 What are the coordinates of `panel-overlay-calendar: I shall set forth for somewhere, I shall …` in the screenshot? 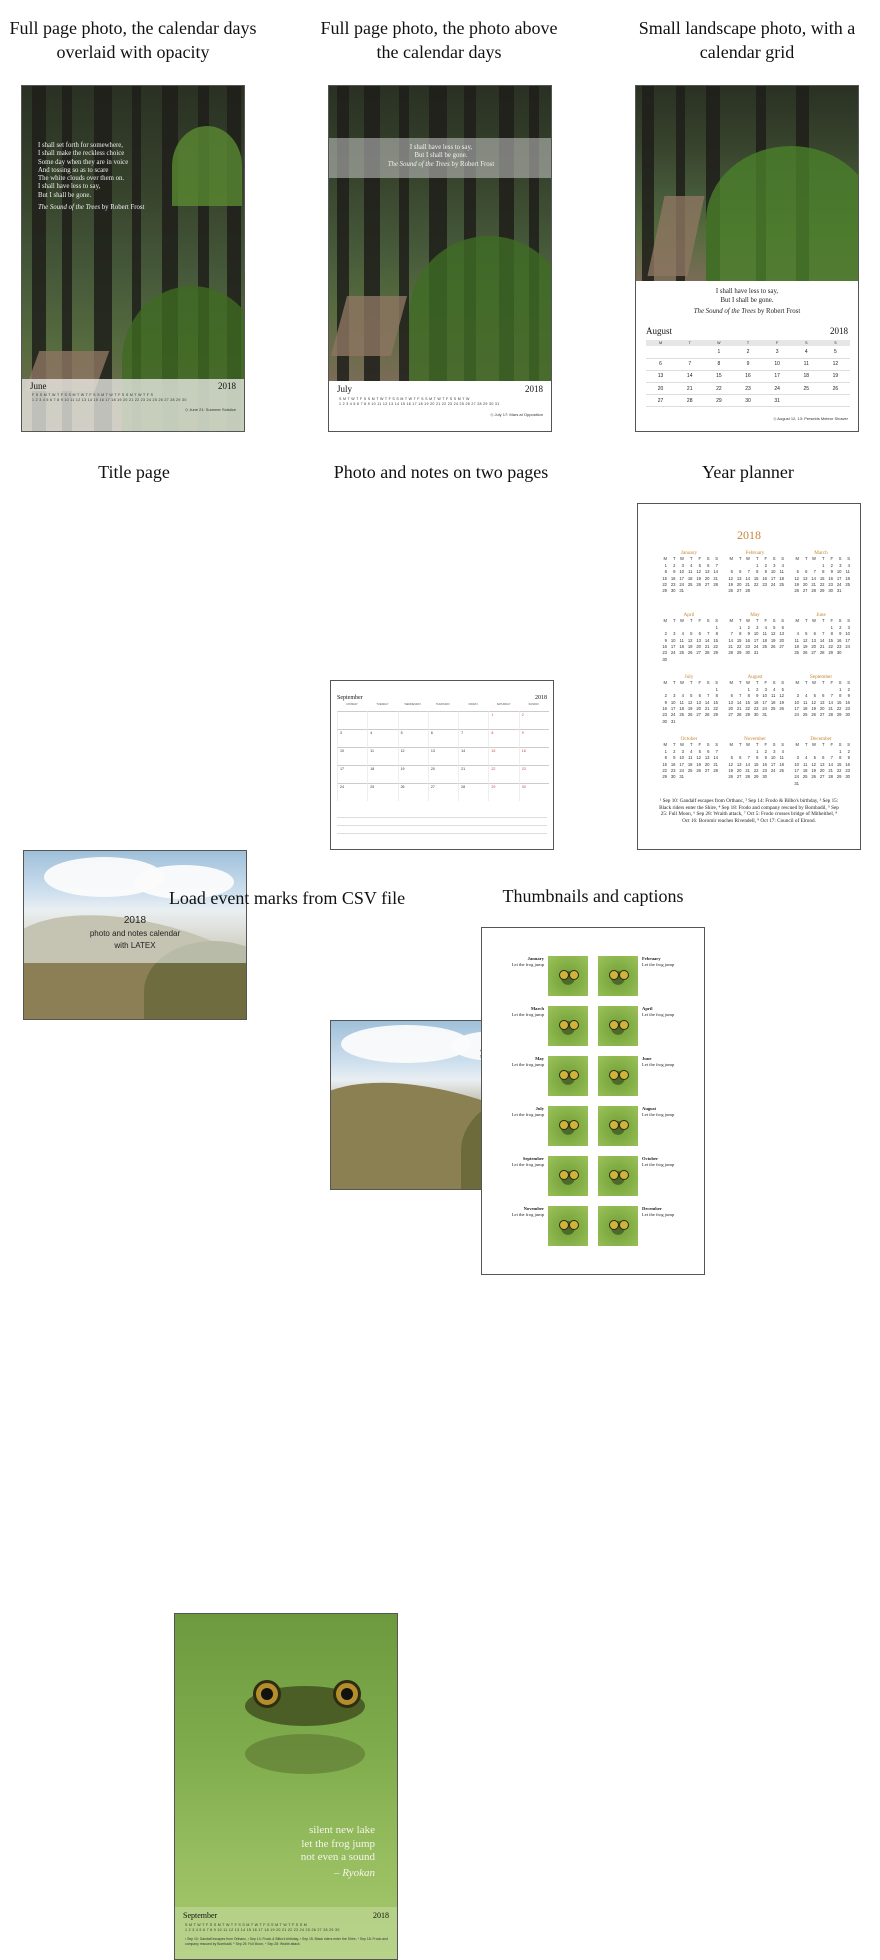 It's located at (133, 258).